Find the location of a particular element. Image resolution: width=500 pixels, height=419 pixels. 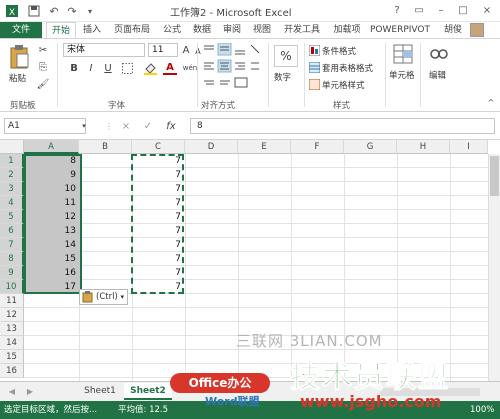

tab-view: 视图 is located at coordinates (262, 30).